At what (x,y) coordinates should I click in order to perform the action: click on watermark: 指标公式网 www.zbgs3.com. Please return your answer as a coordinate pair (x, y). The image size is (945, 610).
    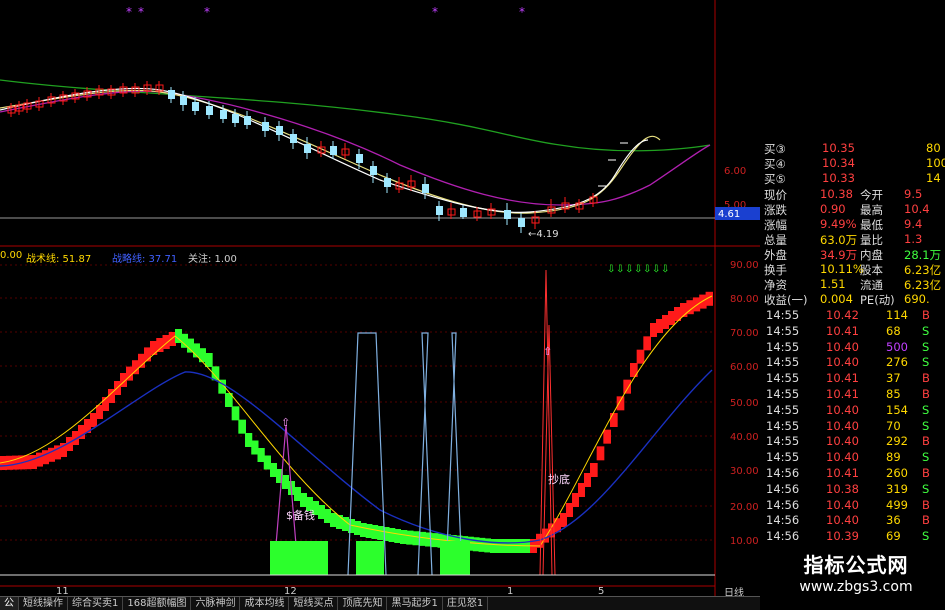
    Looking at the image, I should click on (856, 577).